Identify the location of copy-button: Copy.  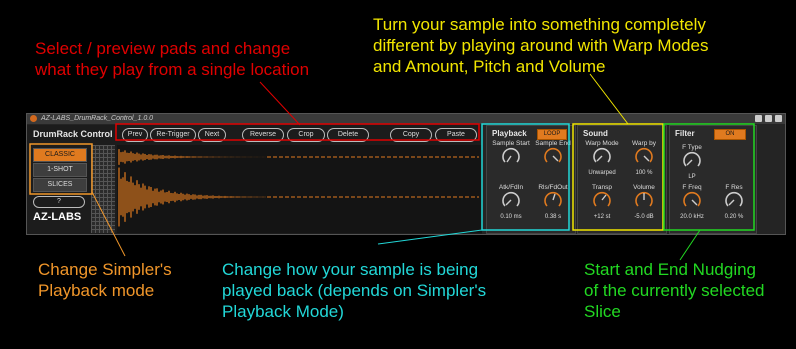
(411, 135).